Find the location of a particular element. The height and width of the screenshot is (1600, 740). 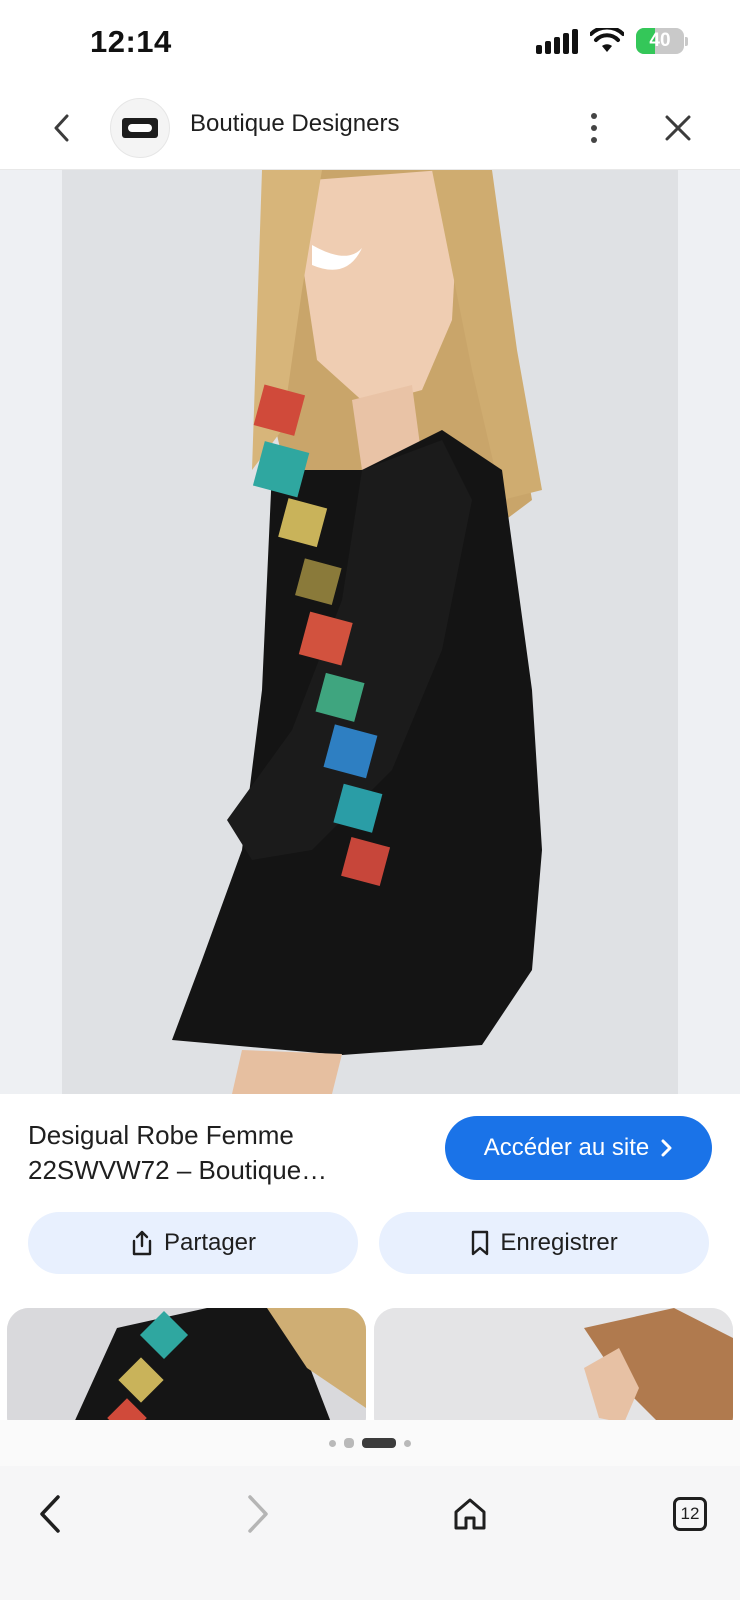

chevron-left-icon is located at coordinates (61, 128).